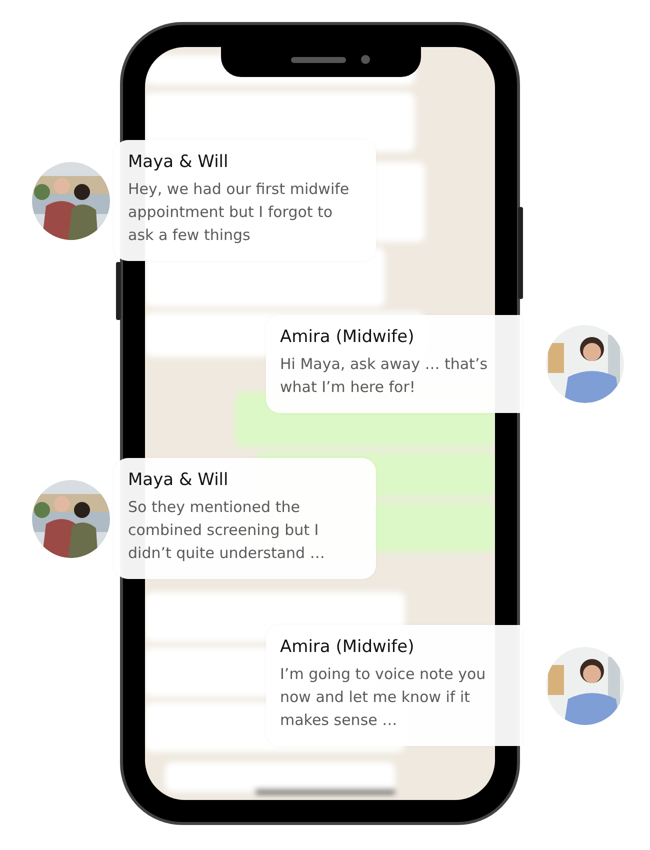 This screenshot has width=650, height=850. I want to click on message-text: Hey, we had our first midwife appointment but I forgot to ask a few things, so click(239, 212).